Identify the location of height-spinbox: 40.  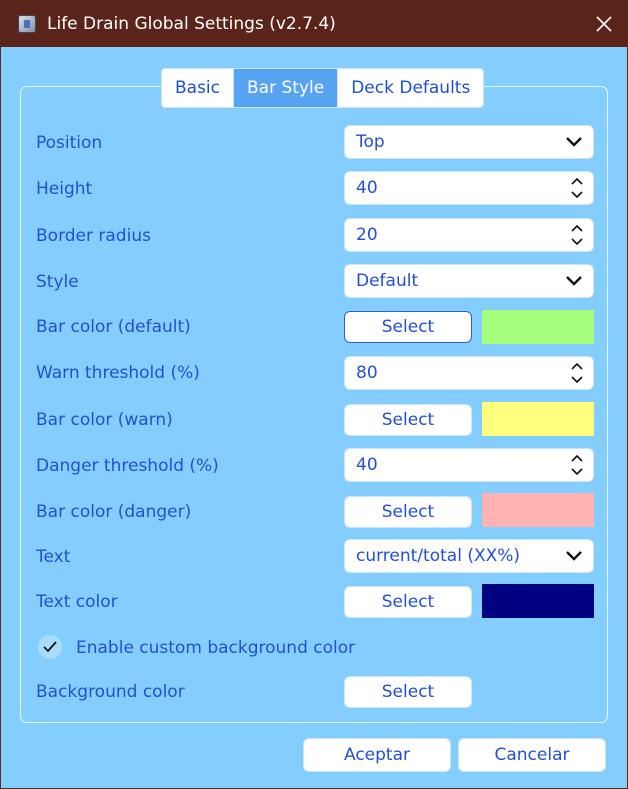
(469, 188).